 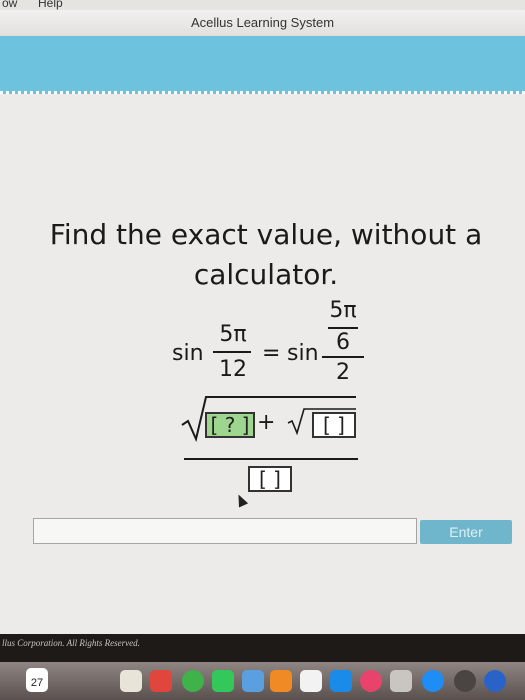 What do you see at coordinates (188, 353) in the screenshot?
I see `lhs-func: sin` at bounding box center [188, 353].